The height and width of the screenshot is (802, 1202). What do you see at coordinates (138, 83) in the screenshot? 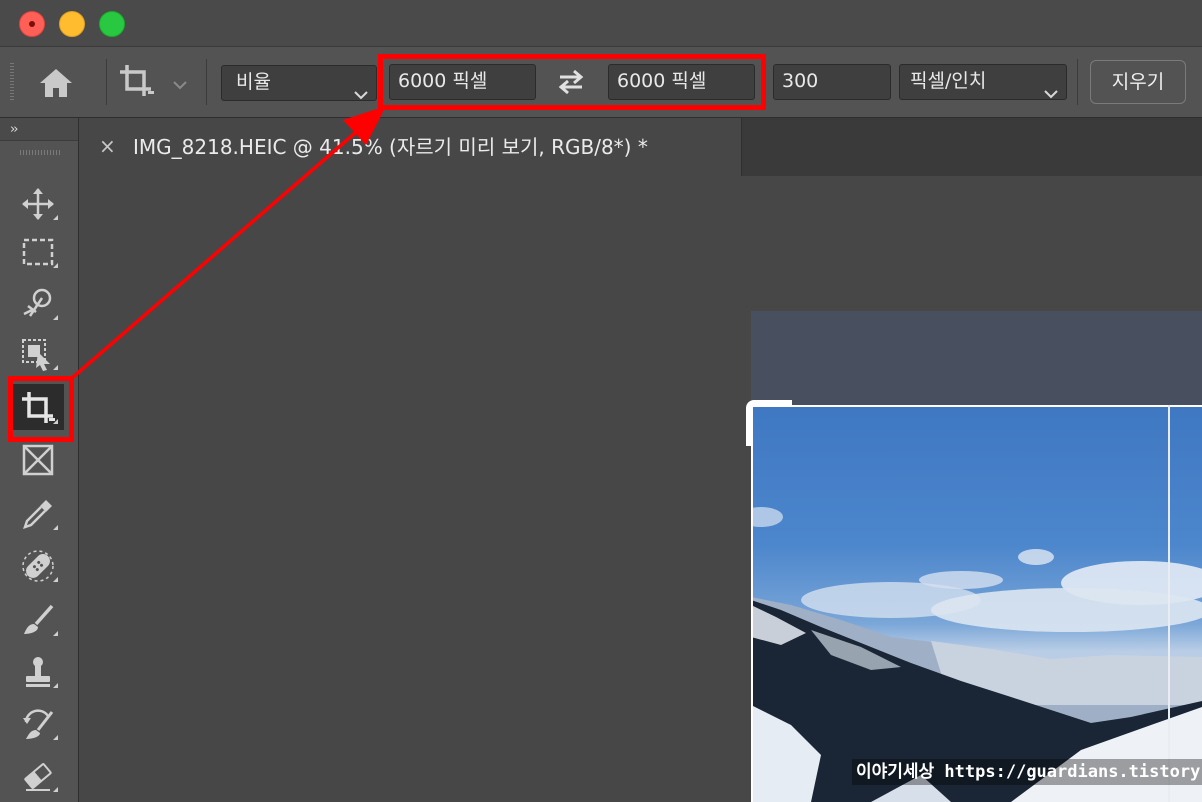
I see `crop-icon` at bounding box center [138, 83].